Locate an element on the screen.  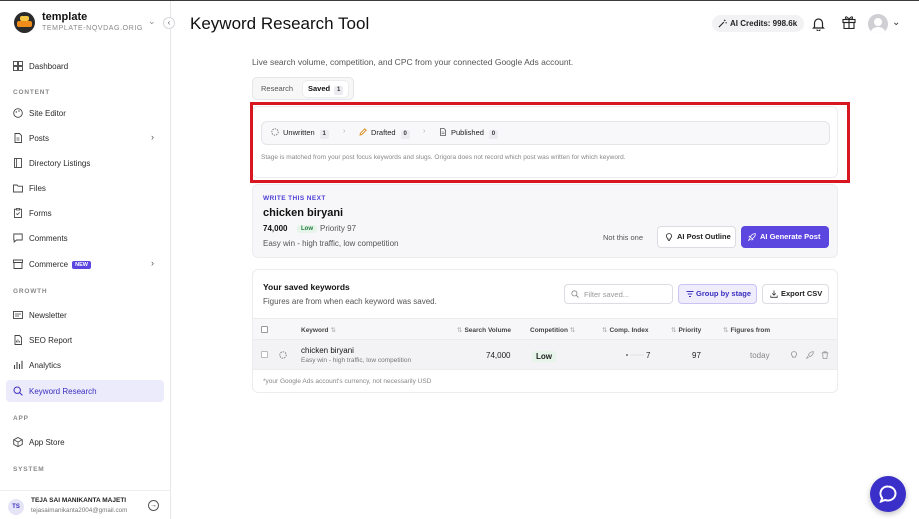
sidebar-item-keyword-research: Keyword Research is located at coordinates (85, 391).